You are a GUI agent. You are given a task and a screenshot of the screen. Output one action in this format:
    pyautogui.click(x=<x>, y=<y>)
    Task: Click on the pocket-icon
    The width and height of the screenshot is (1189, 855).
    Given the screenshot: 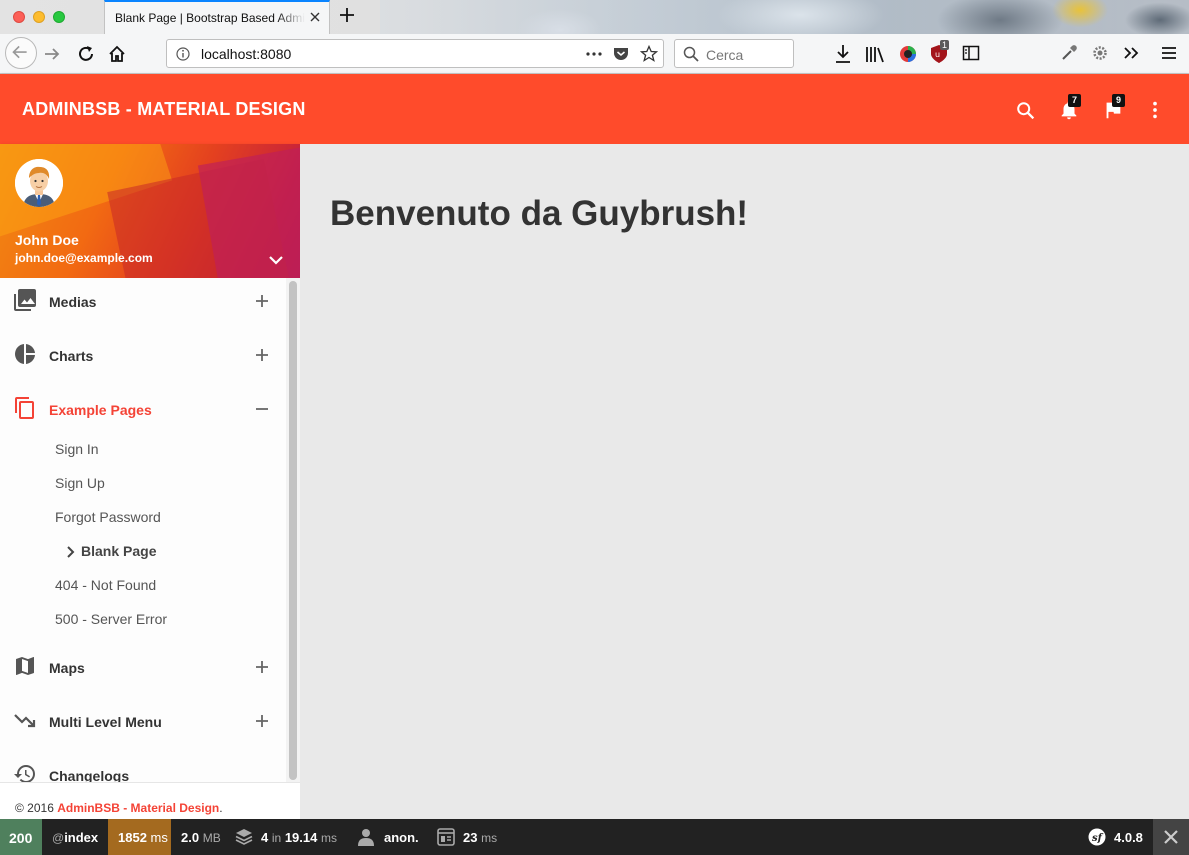 What is the action you would take?
    pyautogui.click(x=621, y=54)
    